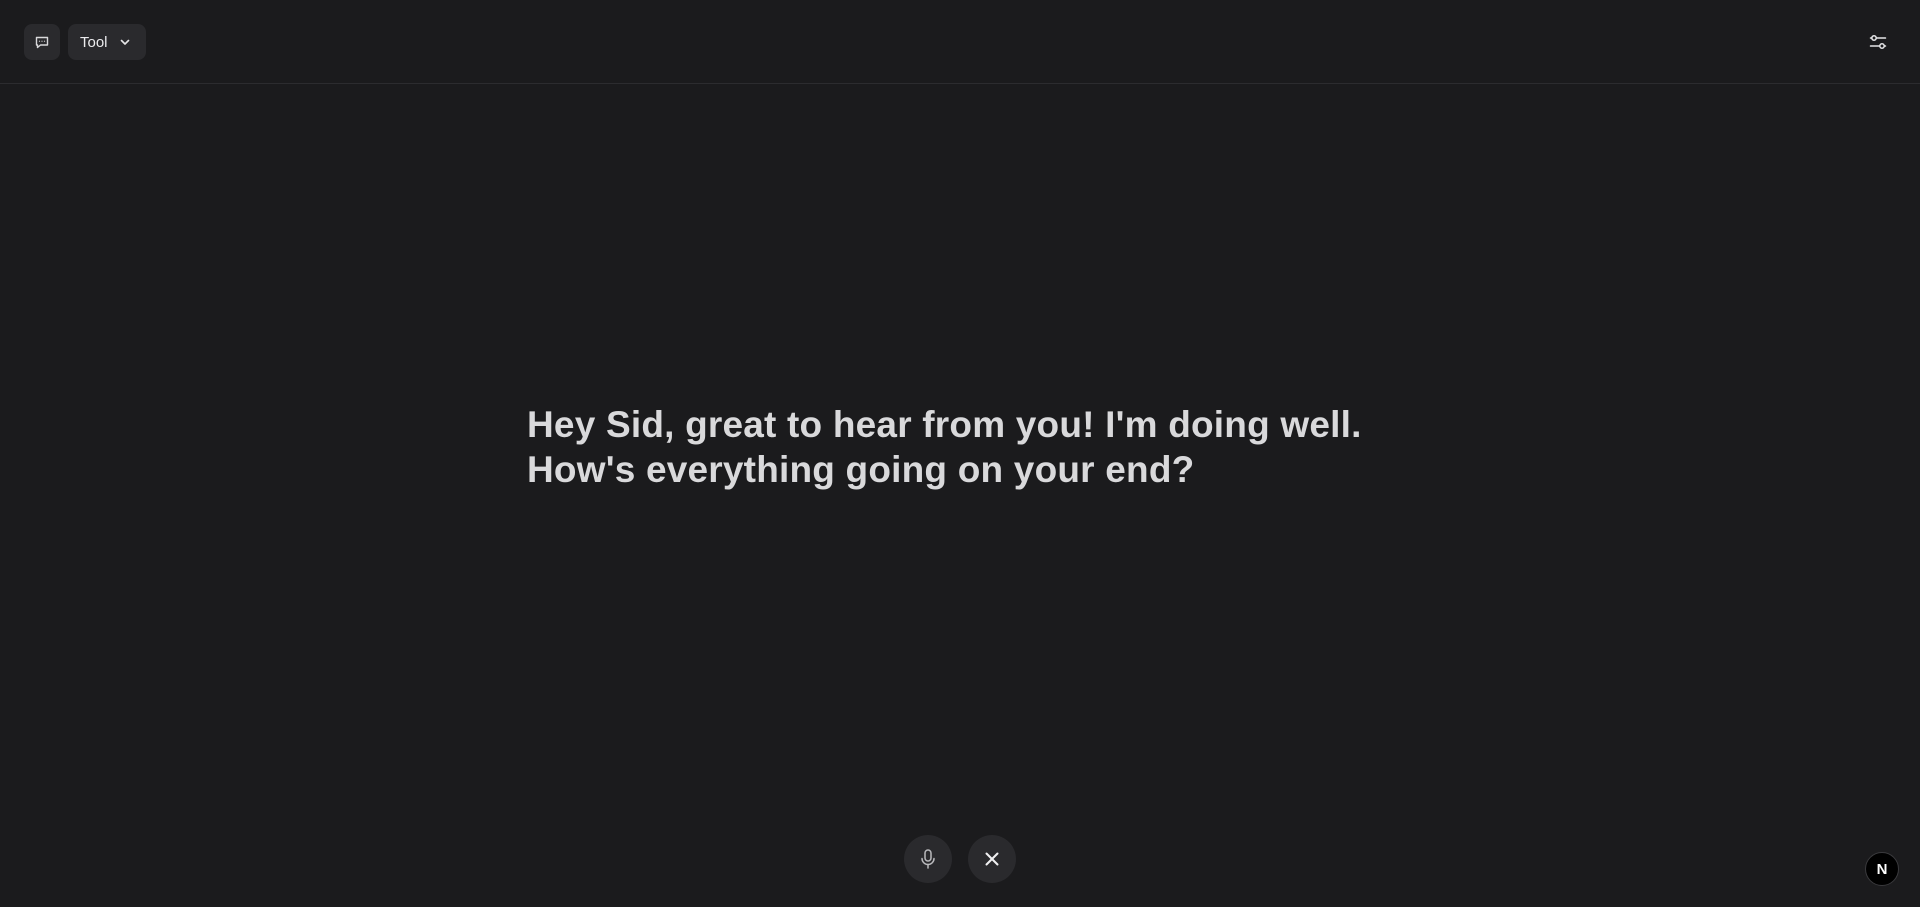  I want to click on top-bar: Tool, so click(960, 42).